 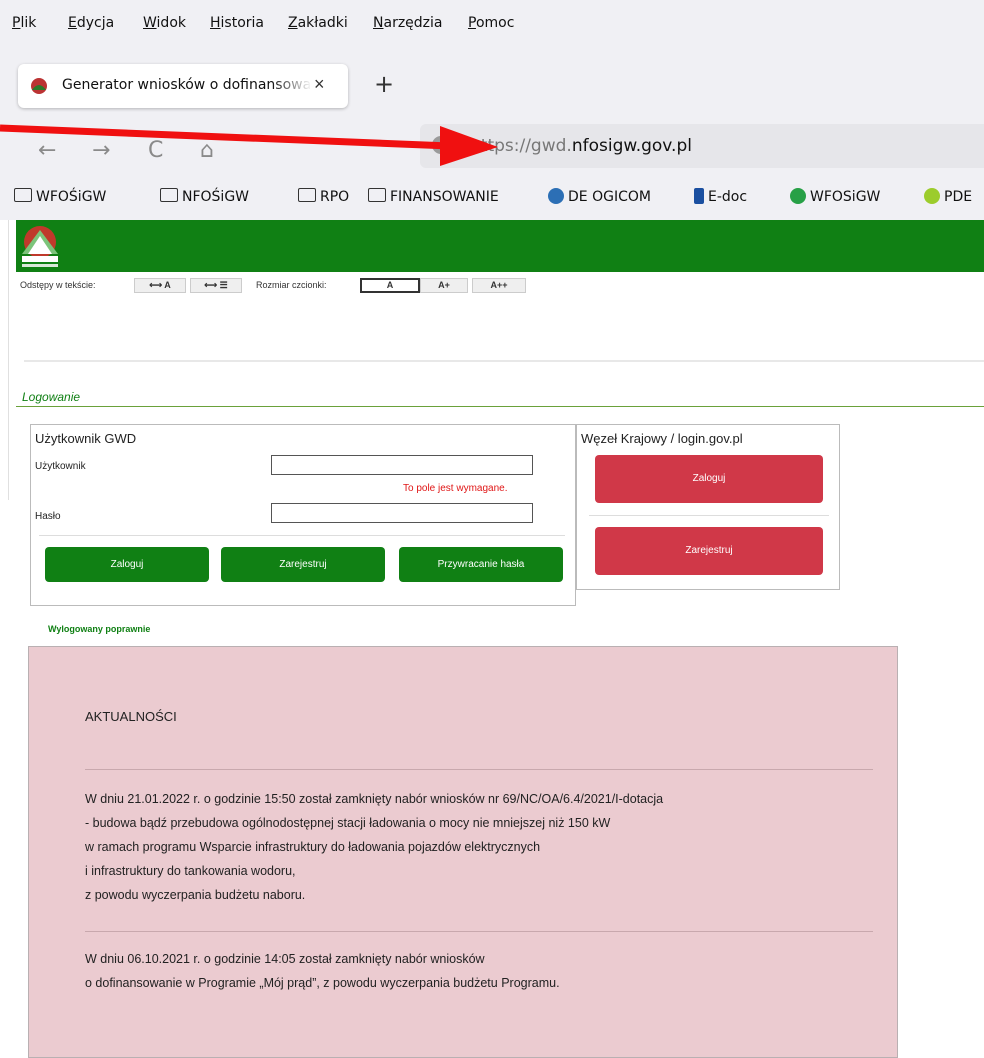 I want to click on password-label: Hasło, so click(x=48, y=516).